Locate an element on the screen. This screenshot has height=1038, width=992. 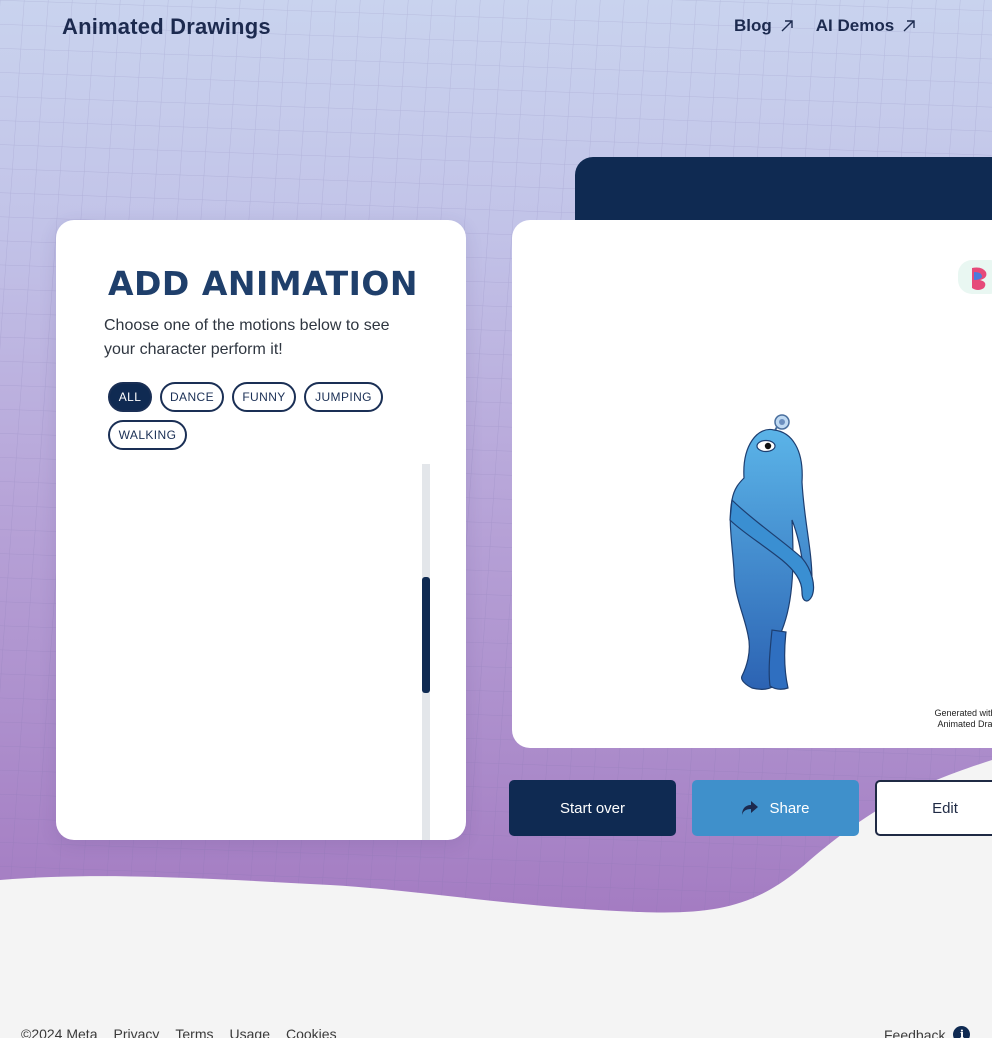
start-over-button: Start over is located at coordinates (592, 808).